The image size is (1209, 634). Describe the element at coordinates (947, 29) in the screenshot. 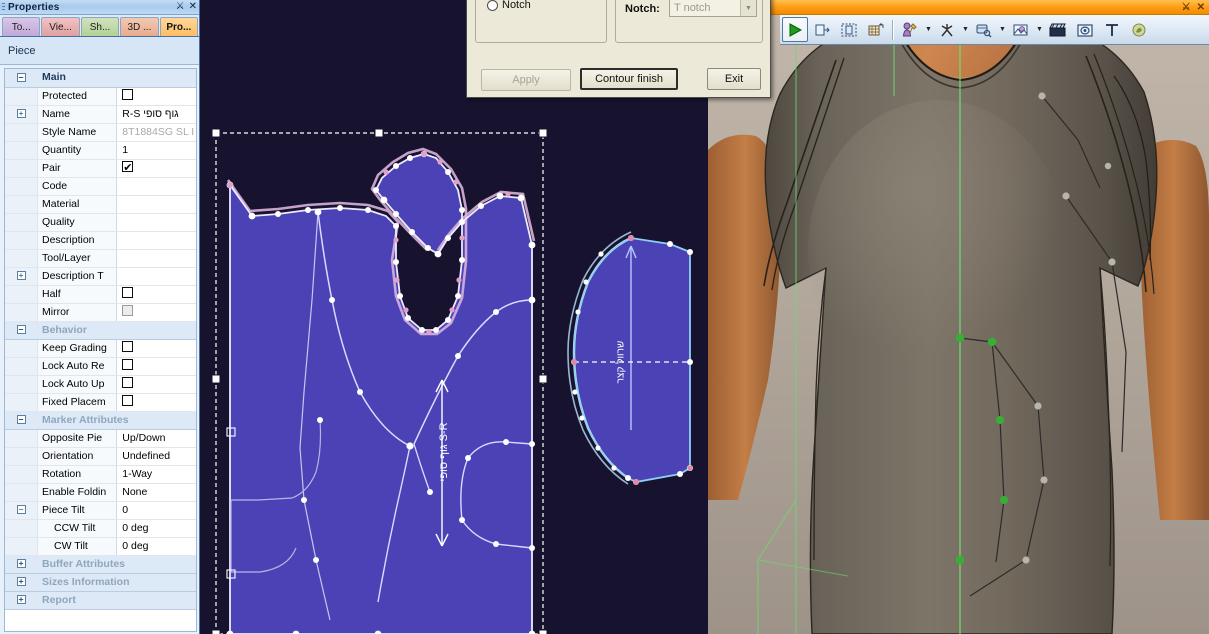

I see `pose-button` at that location.